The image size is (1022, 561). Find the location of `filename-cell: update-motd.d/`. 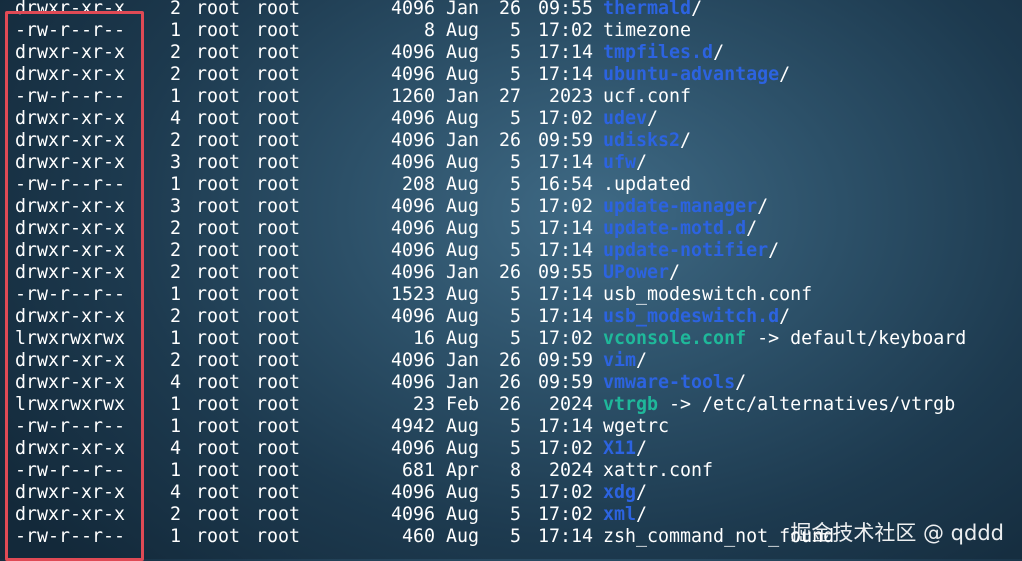

filename-cell: update-motd.d/ is located at coordinates (680, 229).